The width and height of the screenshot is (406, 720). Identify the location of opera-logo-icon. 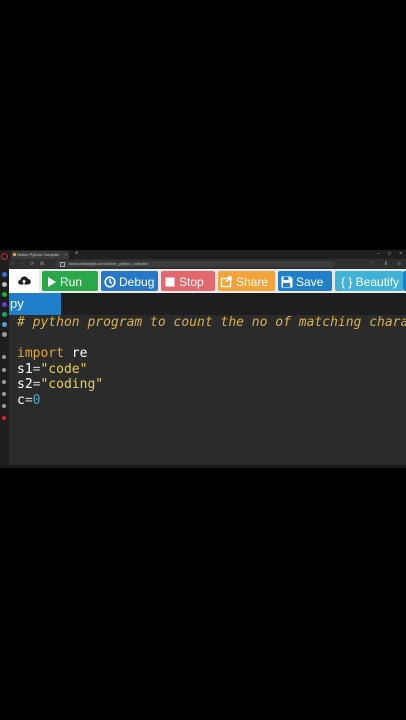
(4, 256).